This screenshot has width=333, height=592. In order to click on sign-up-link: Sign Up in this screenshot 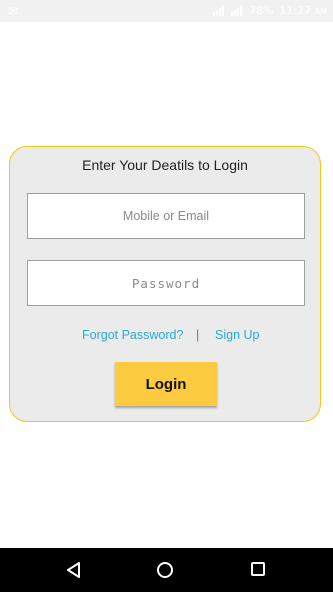, I will do `click(237, 335)`.